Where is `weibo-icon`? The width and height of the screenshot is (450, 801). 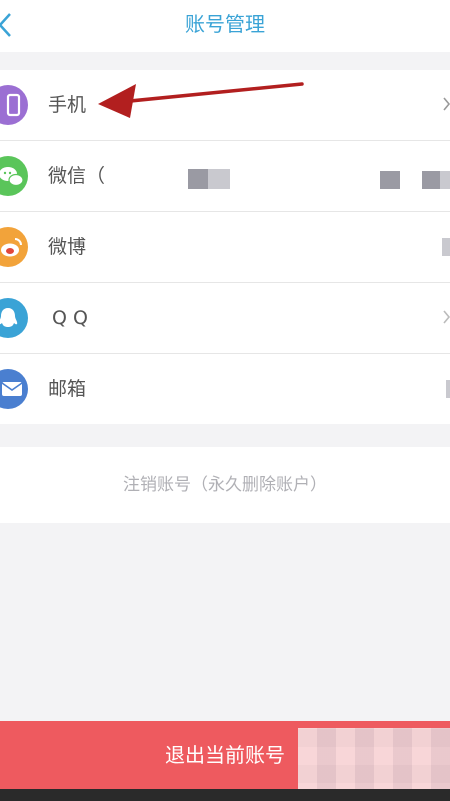
weibo-icon is located at coordinates (14, 247).